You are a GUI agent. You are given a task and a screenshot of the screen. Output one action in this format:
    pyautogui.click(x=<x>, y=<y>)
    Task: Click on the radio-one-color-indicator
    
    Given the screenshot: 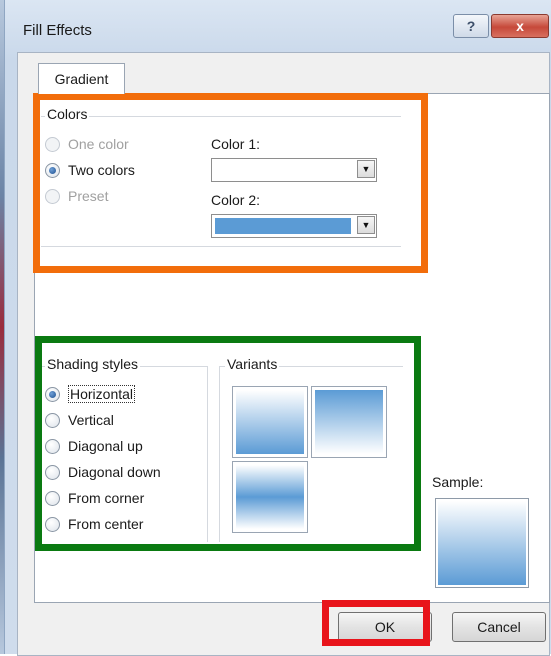 What is the action you would take?
    pyautogui.click(x=52, y=144)
    